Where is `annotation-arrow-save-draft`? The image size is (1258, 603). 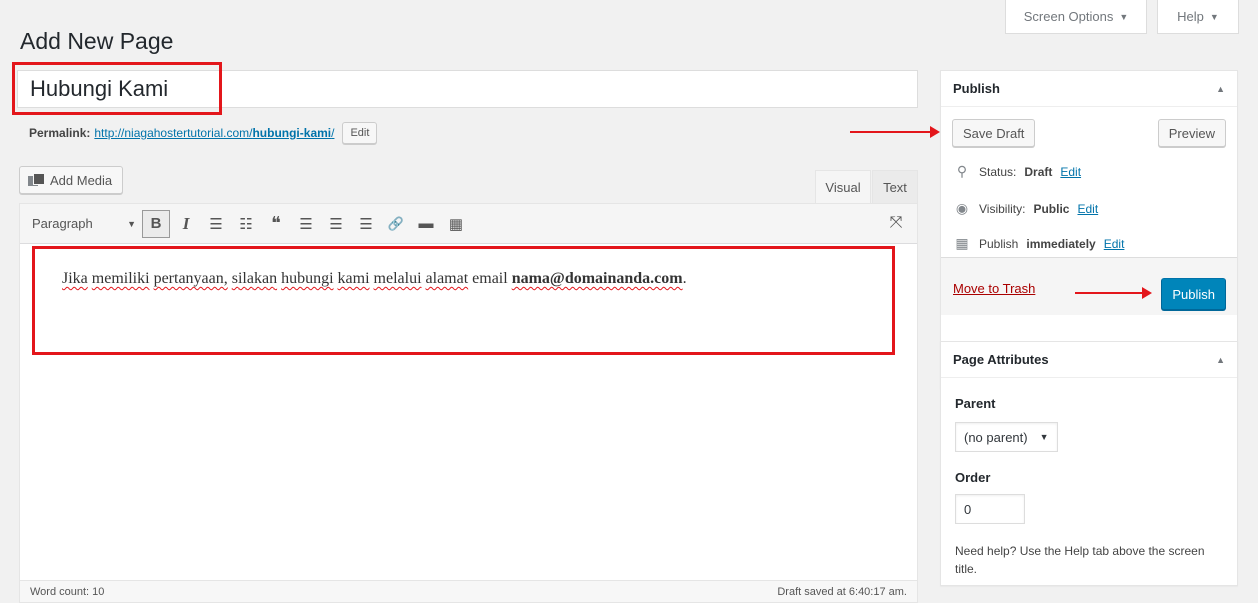
annotation-arrow-save-draft is located at coordinates (895, 132).